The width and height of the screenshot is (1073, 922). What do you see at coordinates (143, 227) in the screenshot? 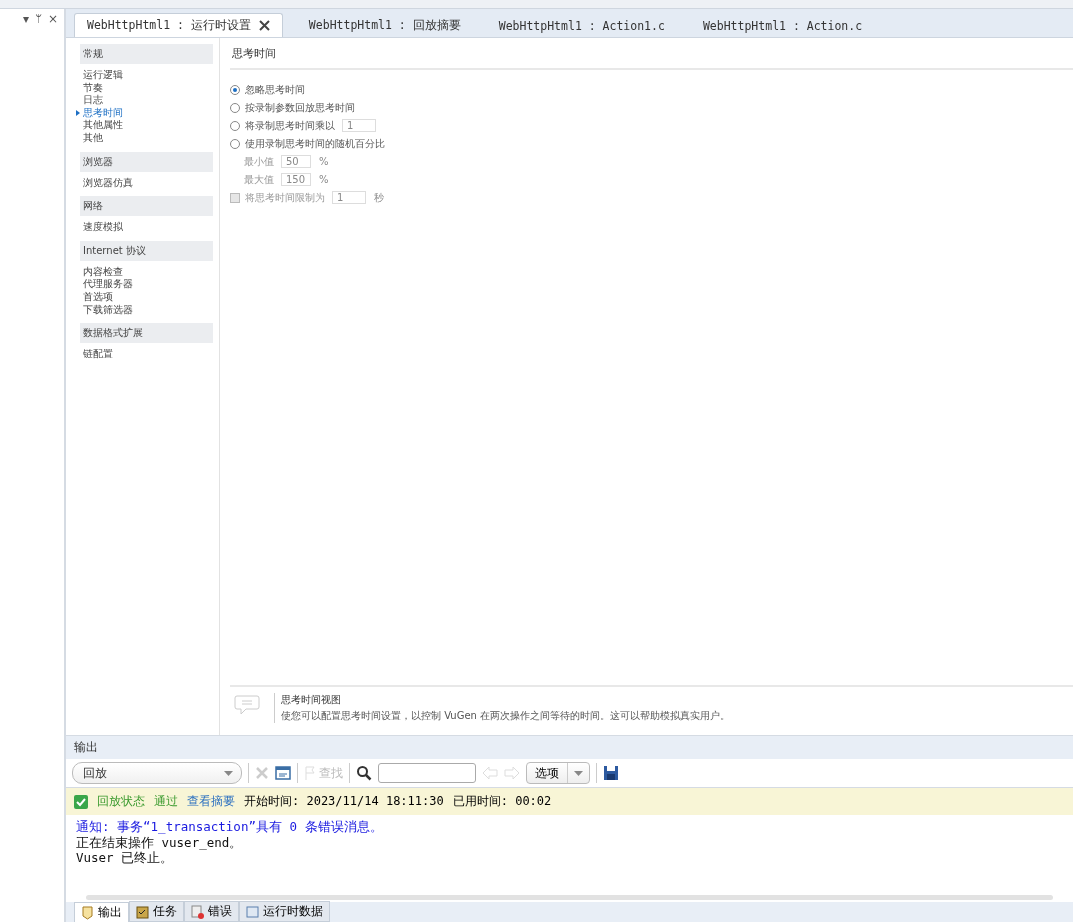
I see `nav-item: 速度模拟` at bounding box center [143, 227].